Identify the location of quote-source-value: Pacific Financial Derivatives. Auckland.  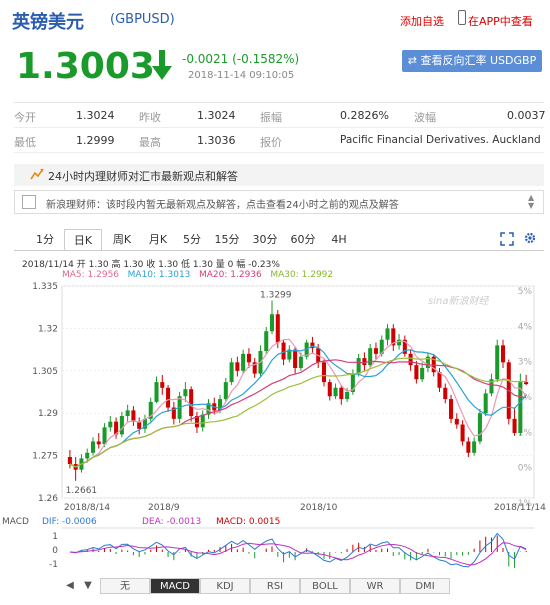
(440, 140).